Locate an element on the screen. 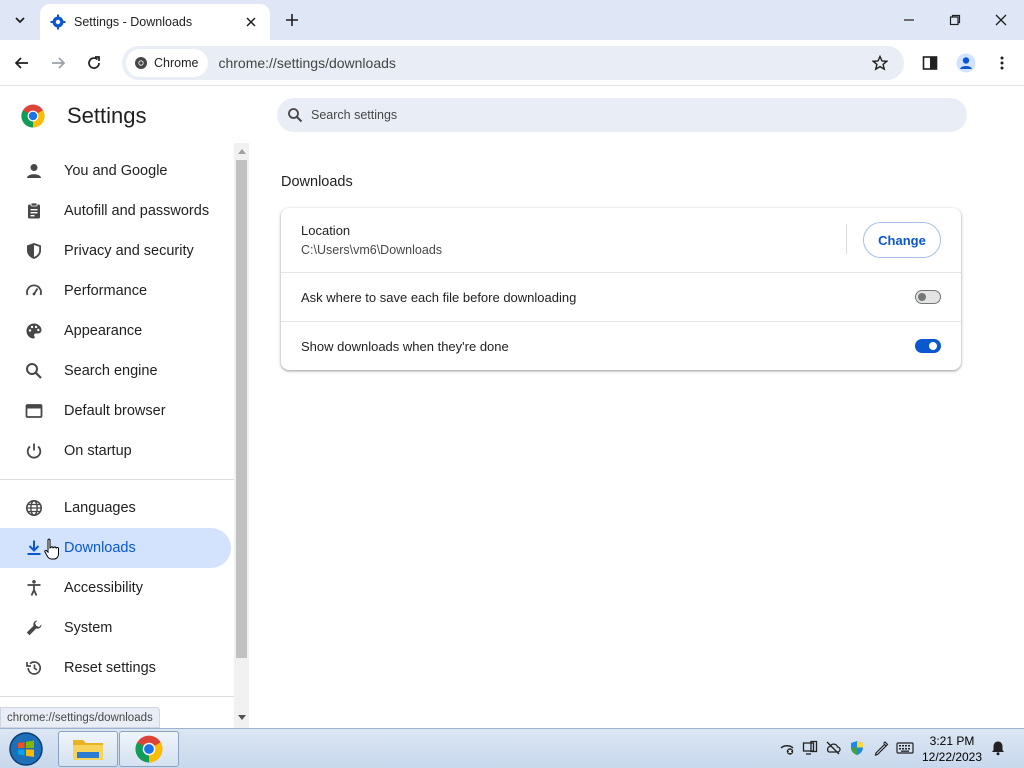  sidebar-item-label: Performance is located at coordinates (106, 291).